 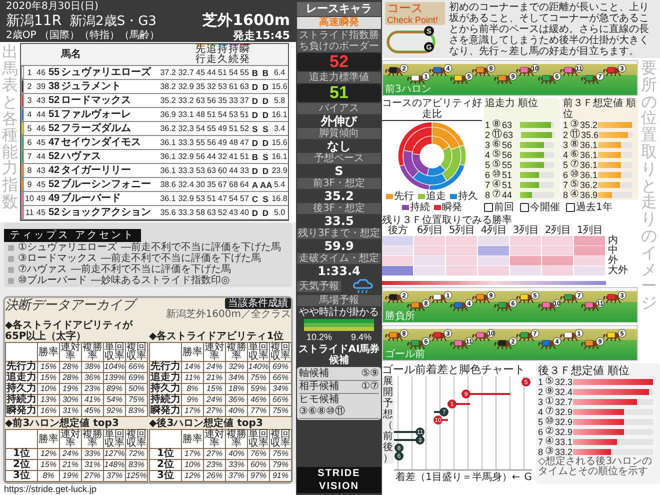 I want to click on ability-score: 35, so click(x=211, y=184).